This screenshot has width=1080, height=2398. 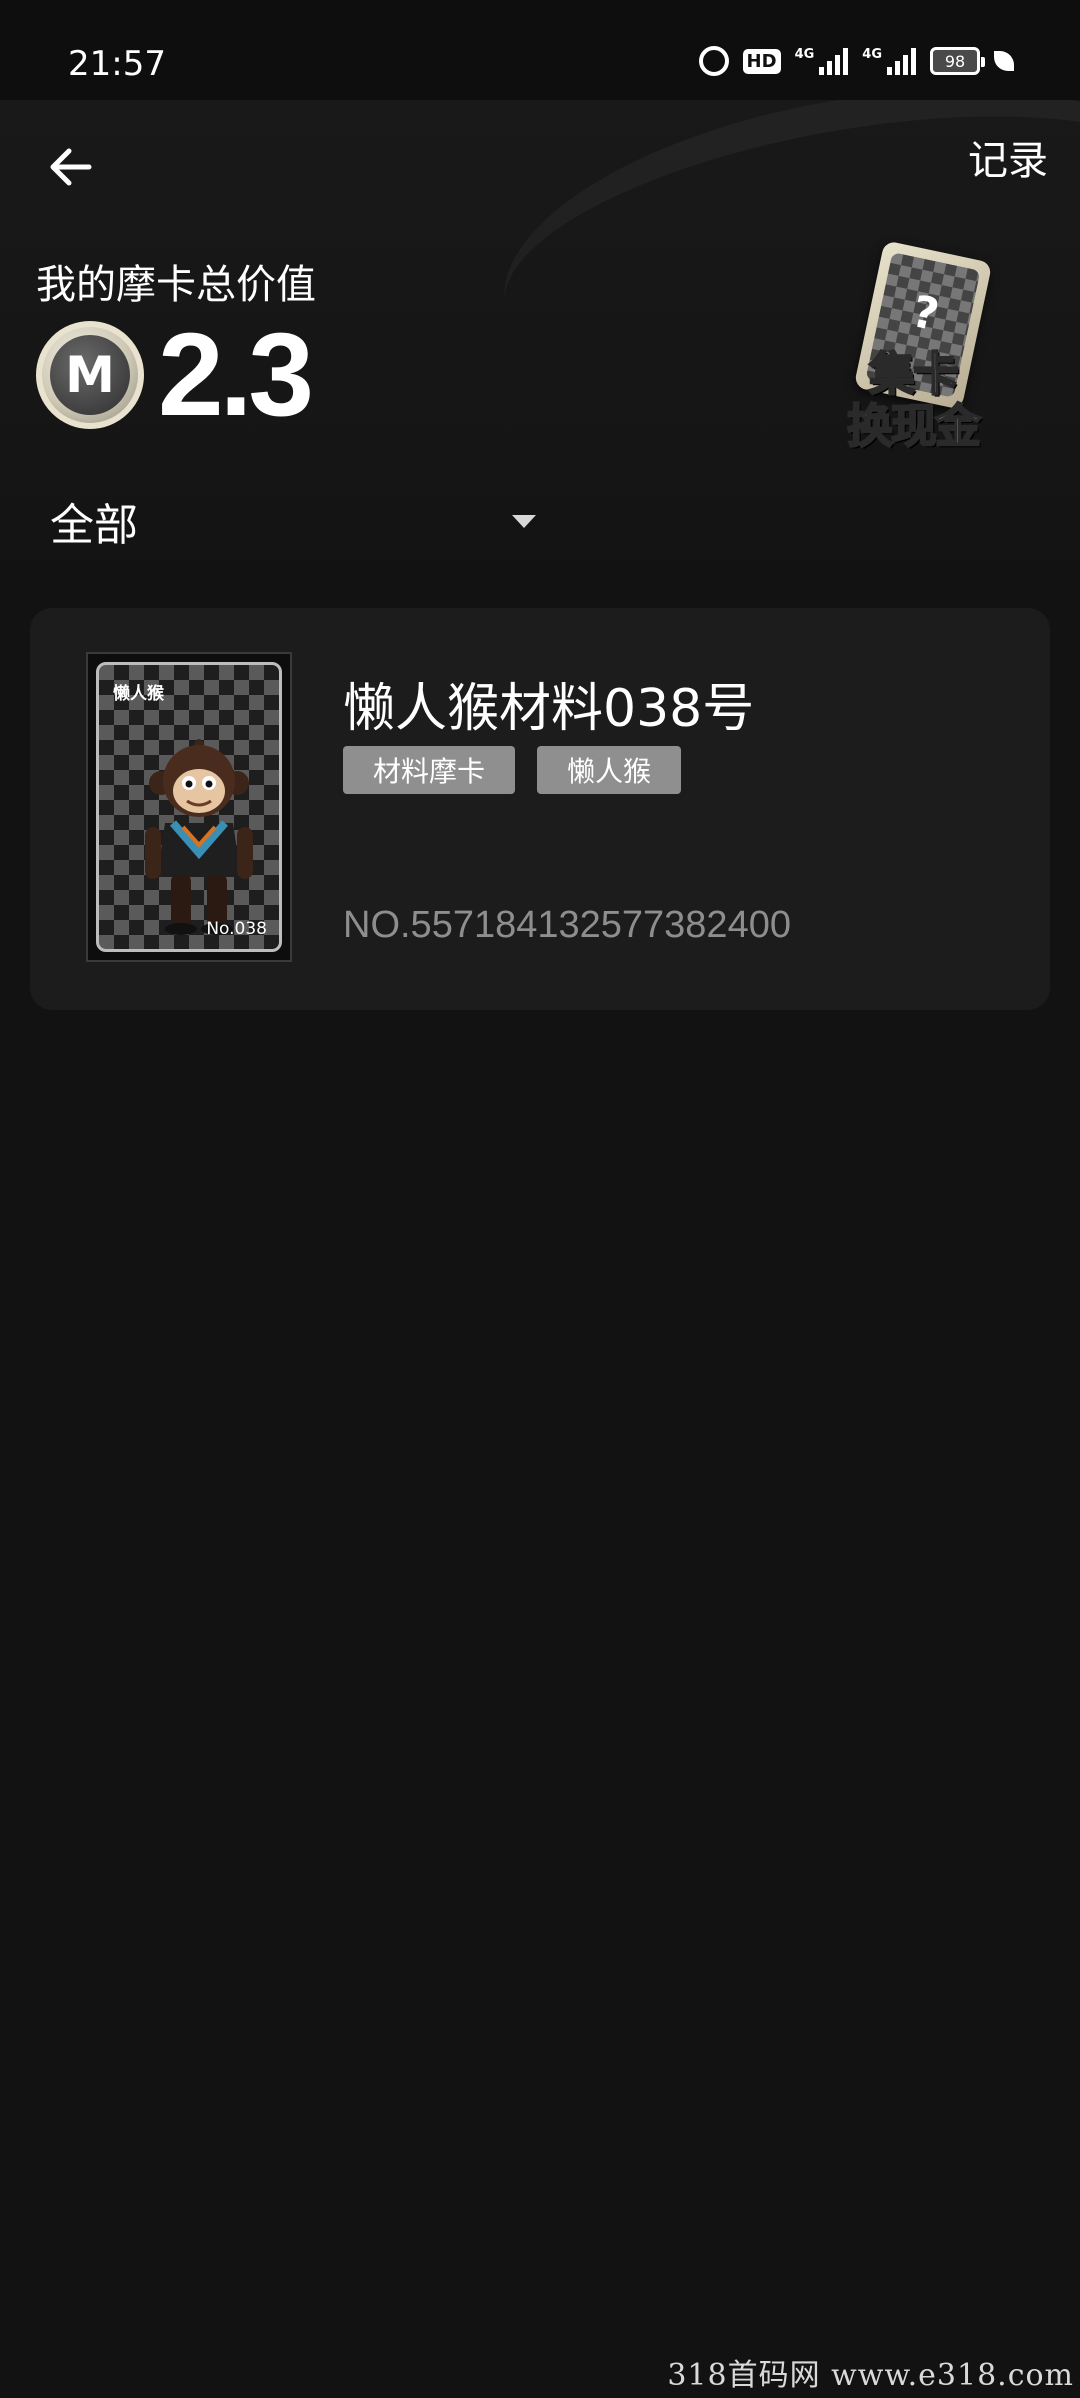 What do you see at coordinates (1004, 61) in the screenshot?
I see `power-saving-leaf-icon` at bounding box center [1004, 61].